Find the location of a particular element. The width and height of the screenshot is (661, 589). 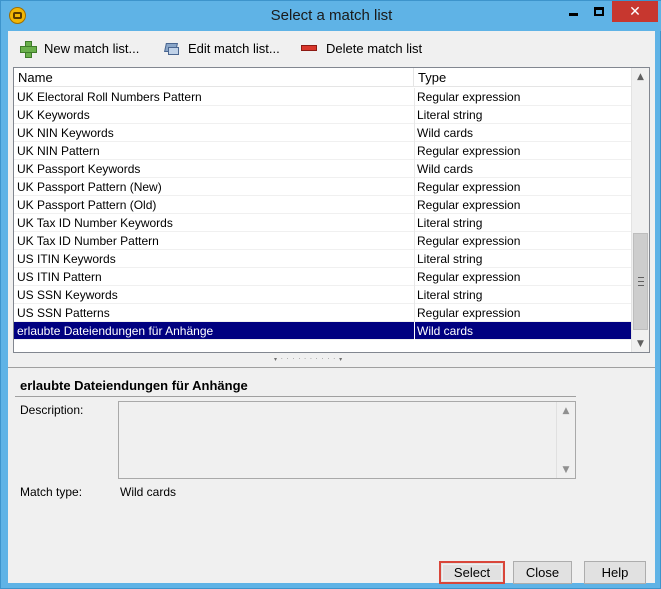

table-row: UK NIN Pattern Regular expression is located at coordinates (322, 151).